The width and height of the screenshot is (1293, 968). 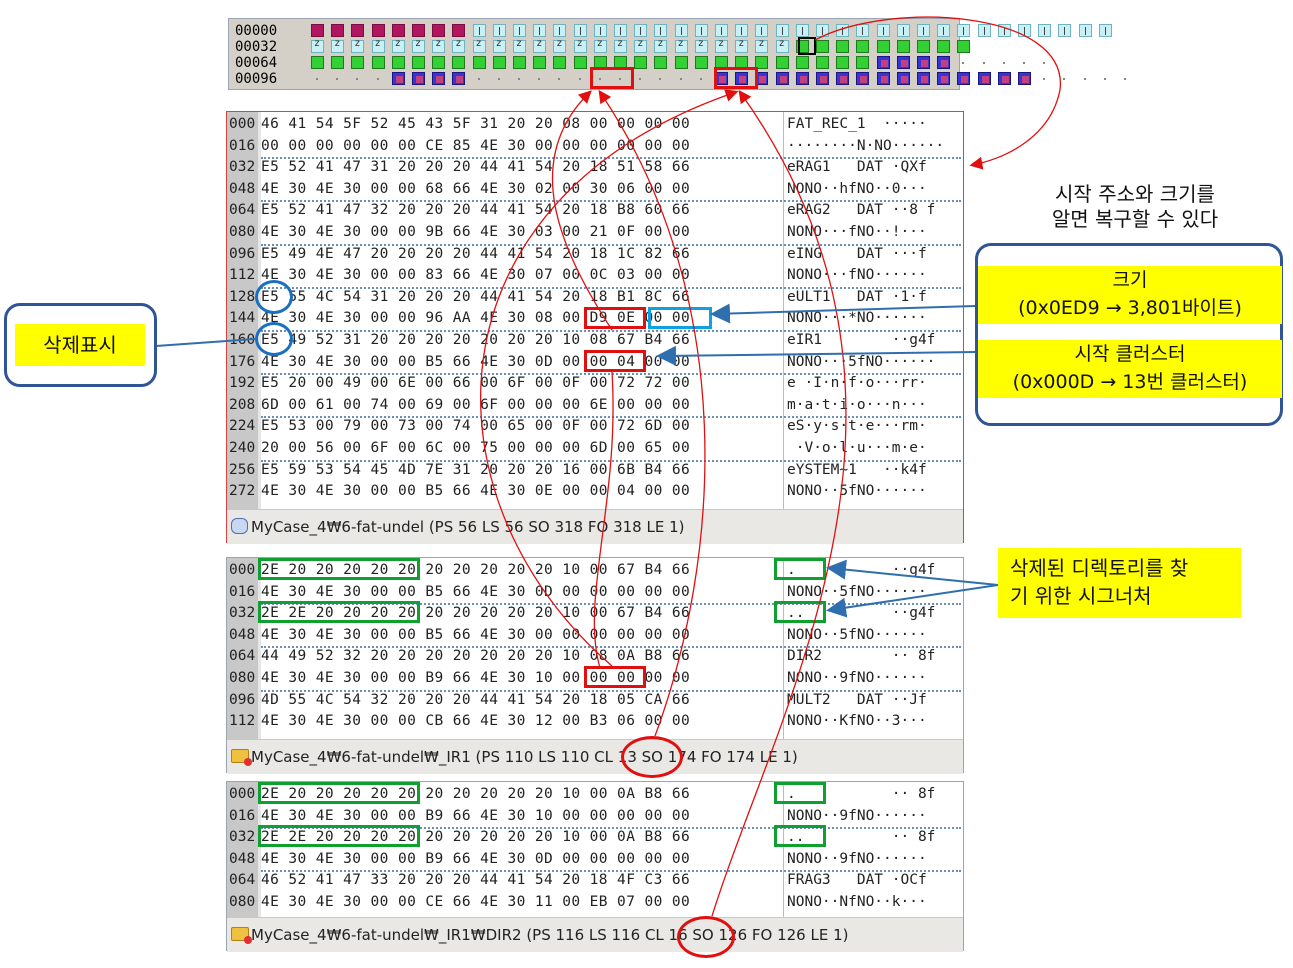 I want to click on restore-note: 시작 주소와 크기를 알면 복구할 수 있다, so click(x=1135, y=207).